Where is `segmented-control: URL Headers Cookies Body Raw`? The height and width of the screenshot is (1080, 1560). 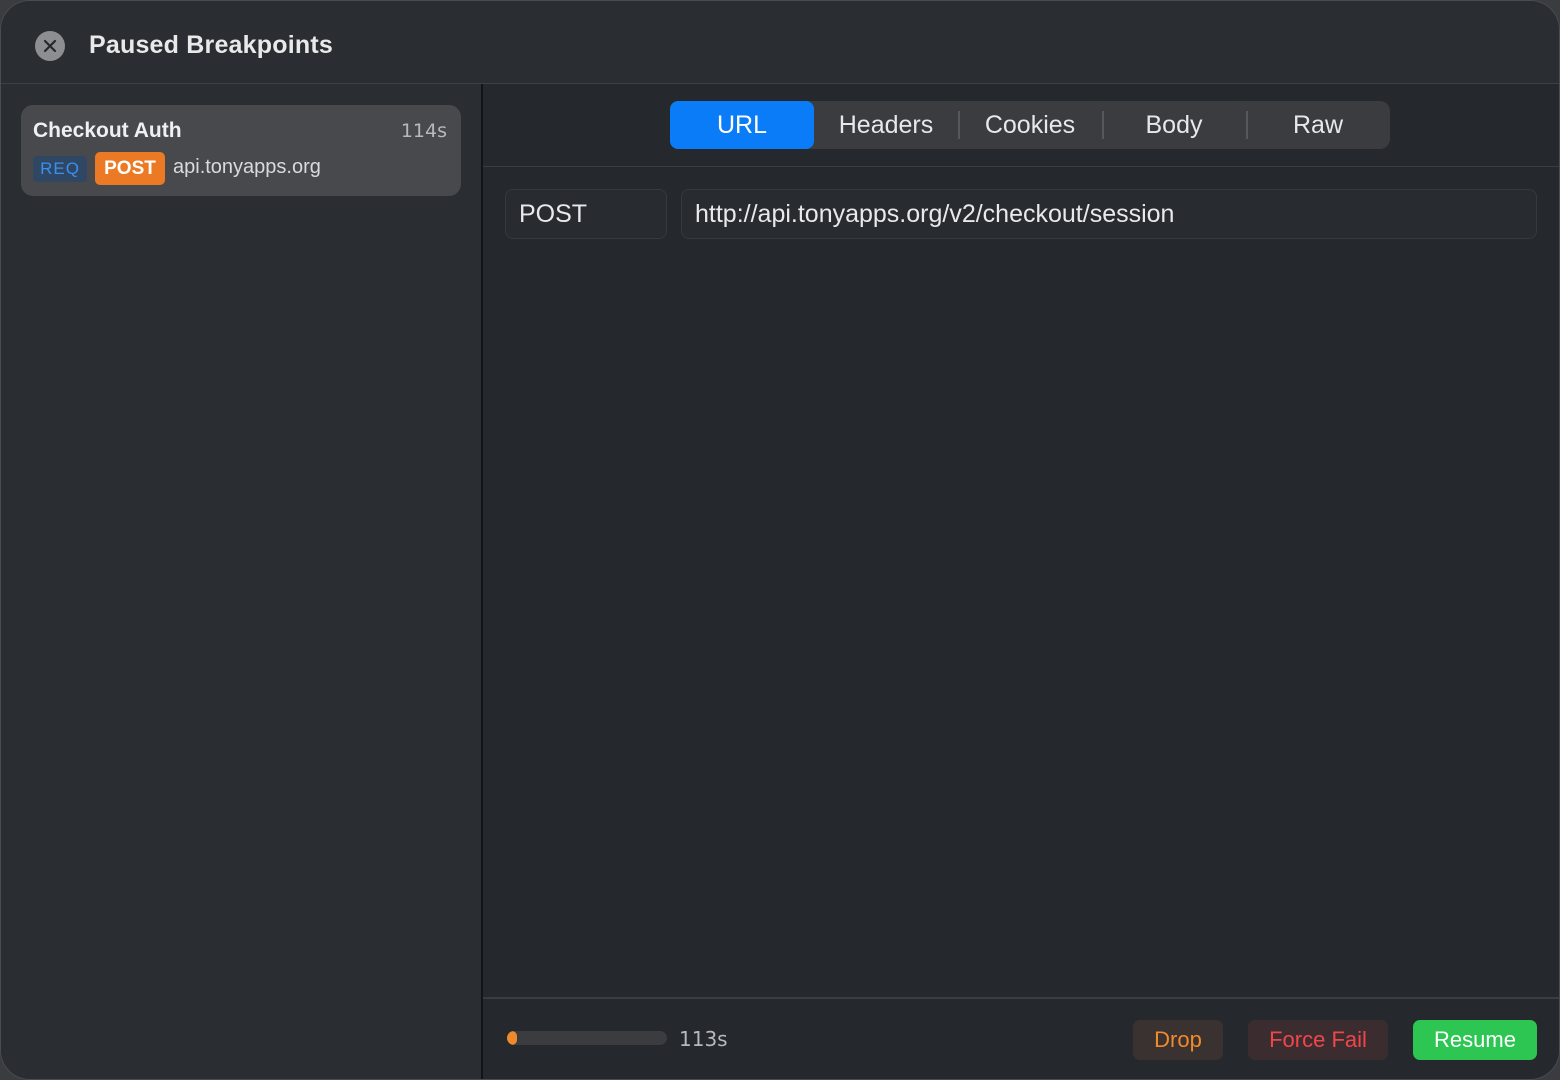 segmented-control: URL Headers Cookies Body Raw is located at coordinates (1030, 125).